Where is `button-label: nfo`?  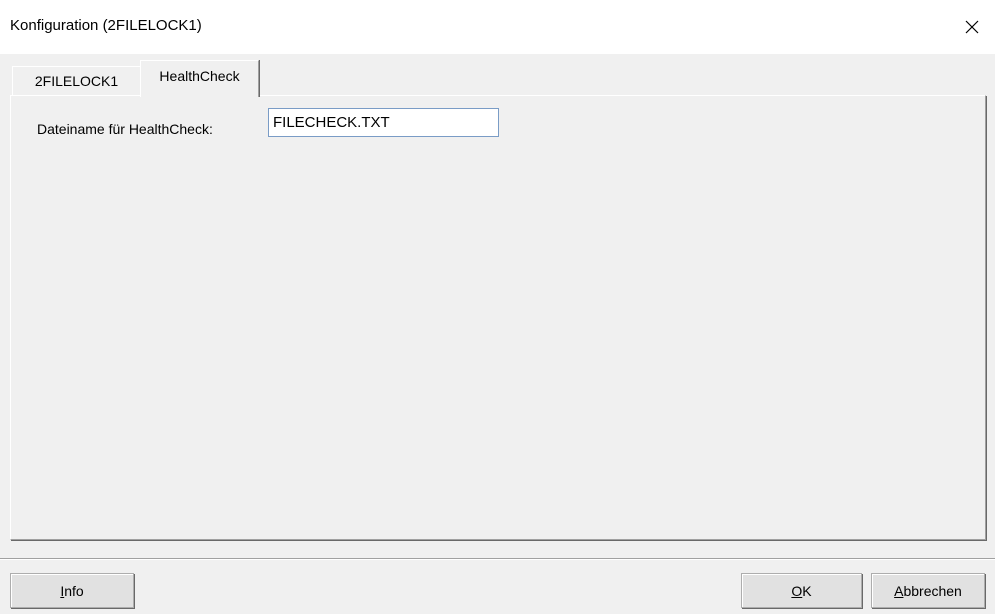 button-label: nfo is located at coordinates (74, 590).